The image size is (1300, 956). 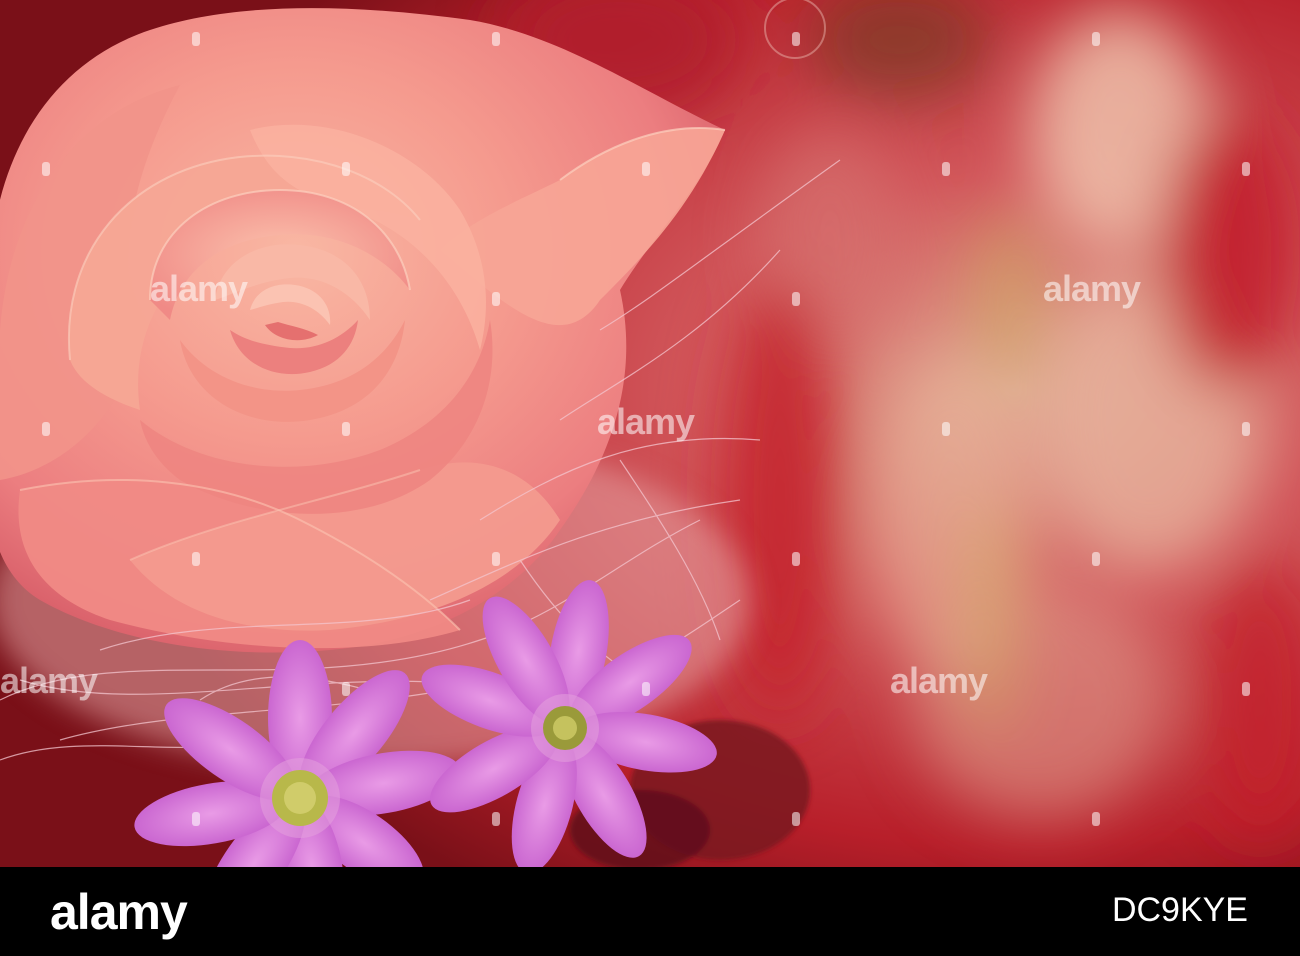 What do you see at coordinates (119, 912) in the screenshot?
I see `alamy-logo: alamy` at bounding box center [119, 912].